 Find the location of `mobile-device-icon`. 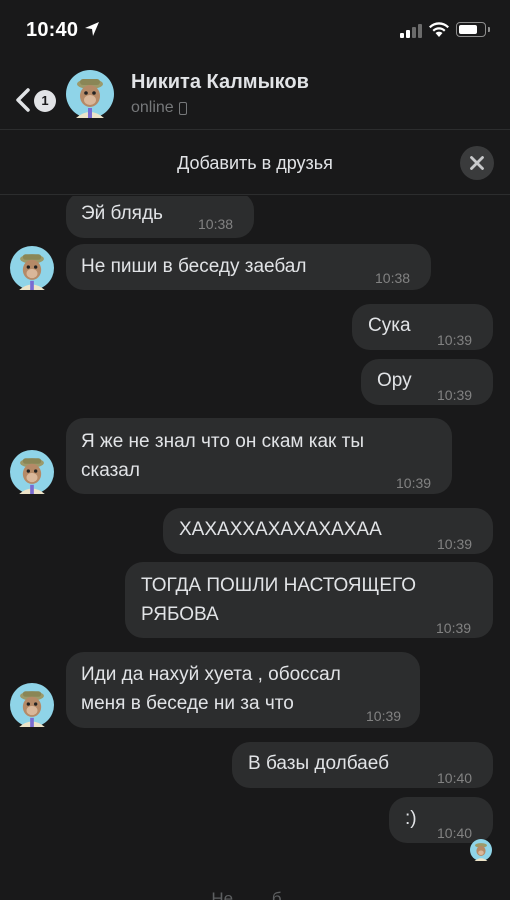

mobile-device-icon is located at coordinates (182, 108).